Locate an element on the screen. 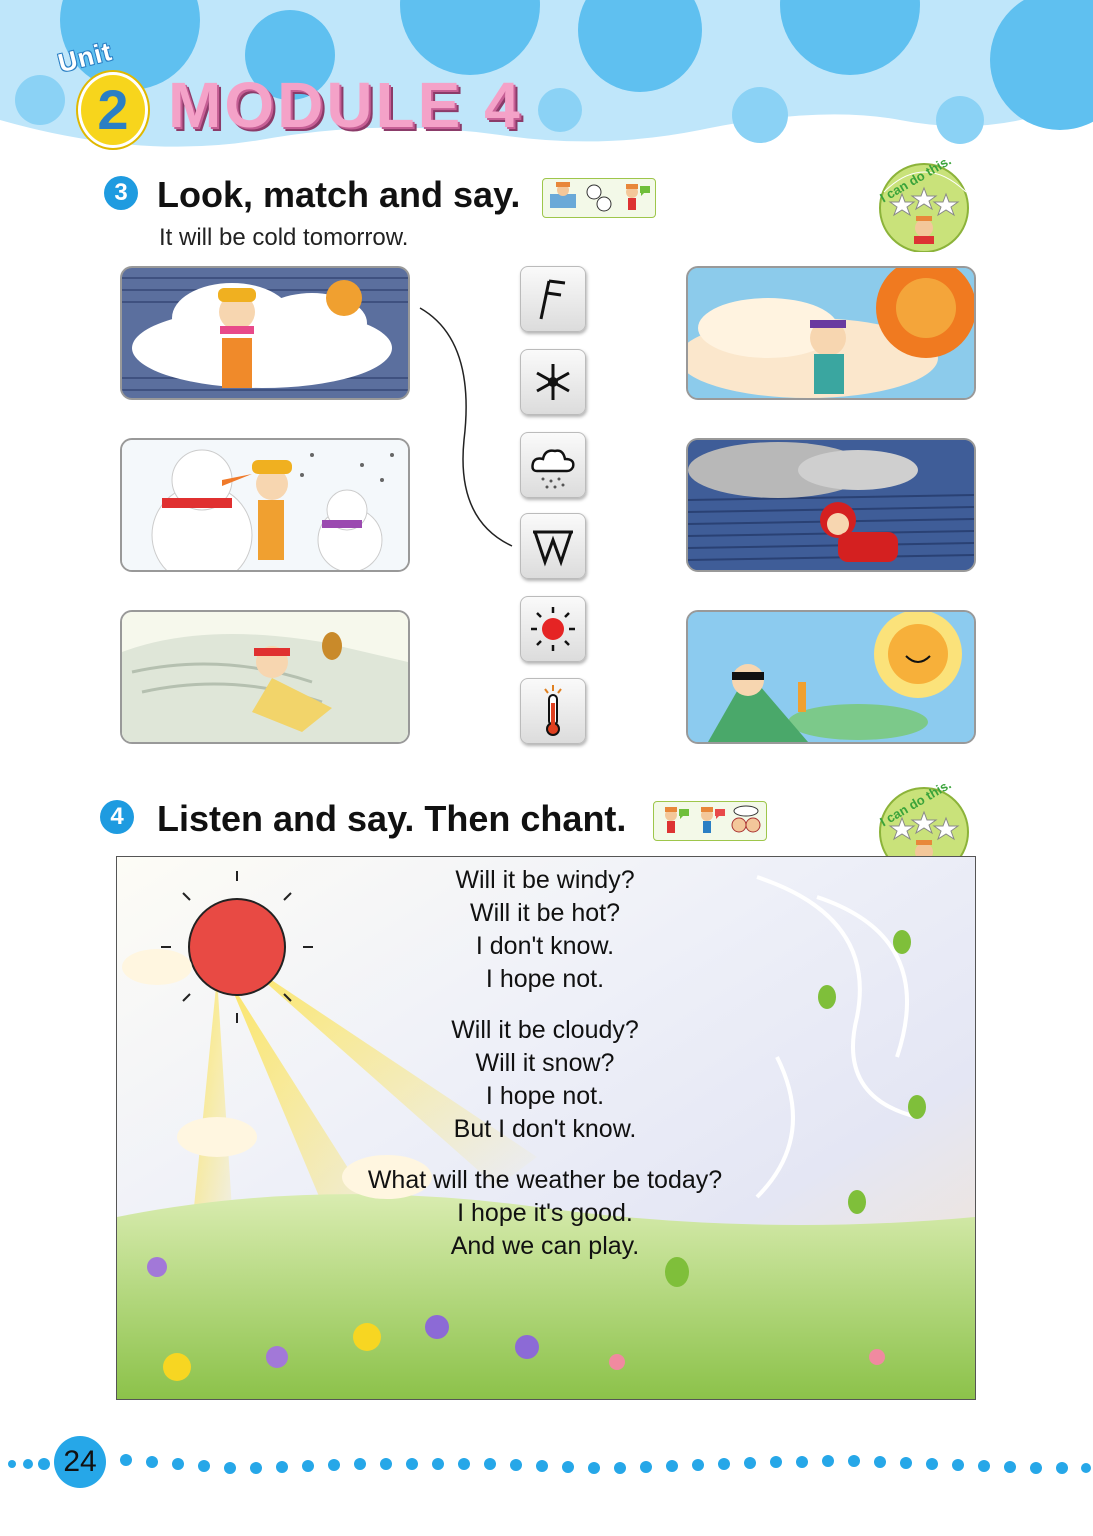  windy-symbol-icon is located at coordinates (552, 299).